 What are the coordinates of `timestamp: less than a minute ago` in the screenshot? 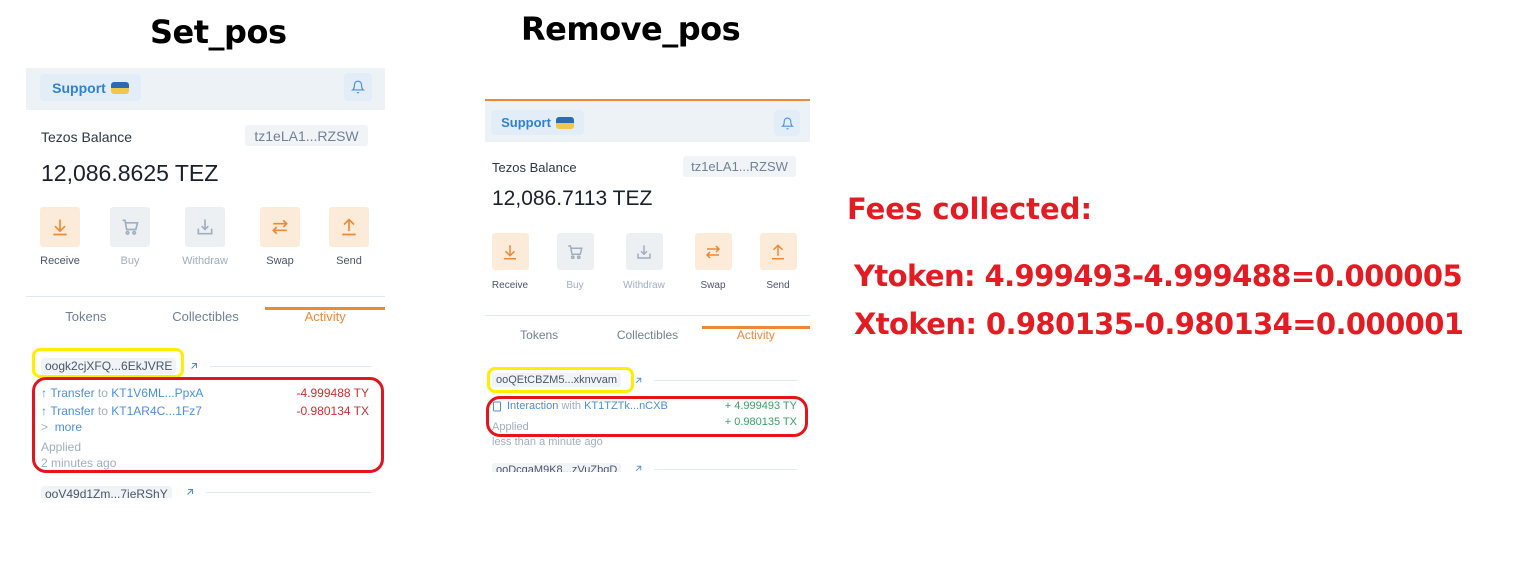 It's located at (547, 442).